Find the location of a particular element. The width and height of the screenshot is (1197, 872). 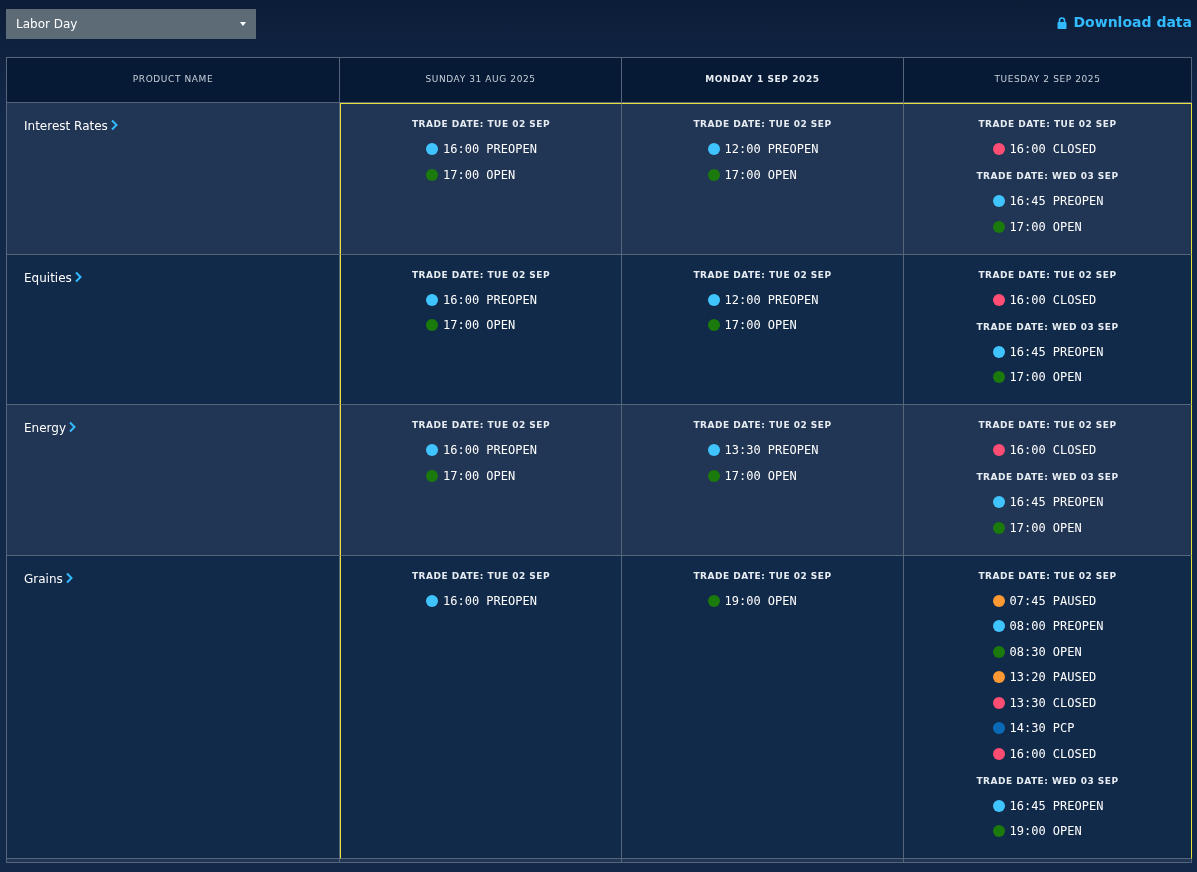

product-link: Grains is located at coordinates (40, 578).